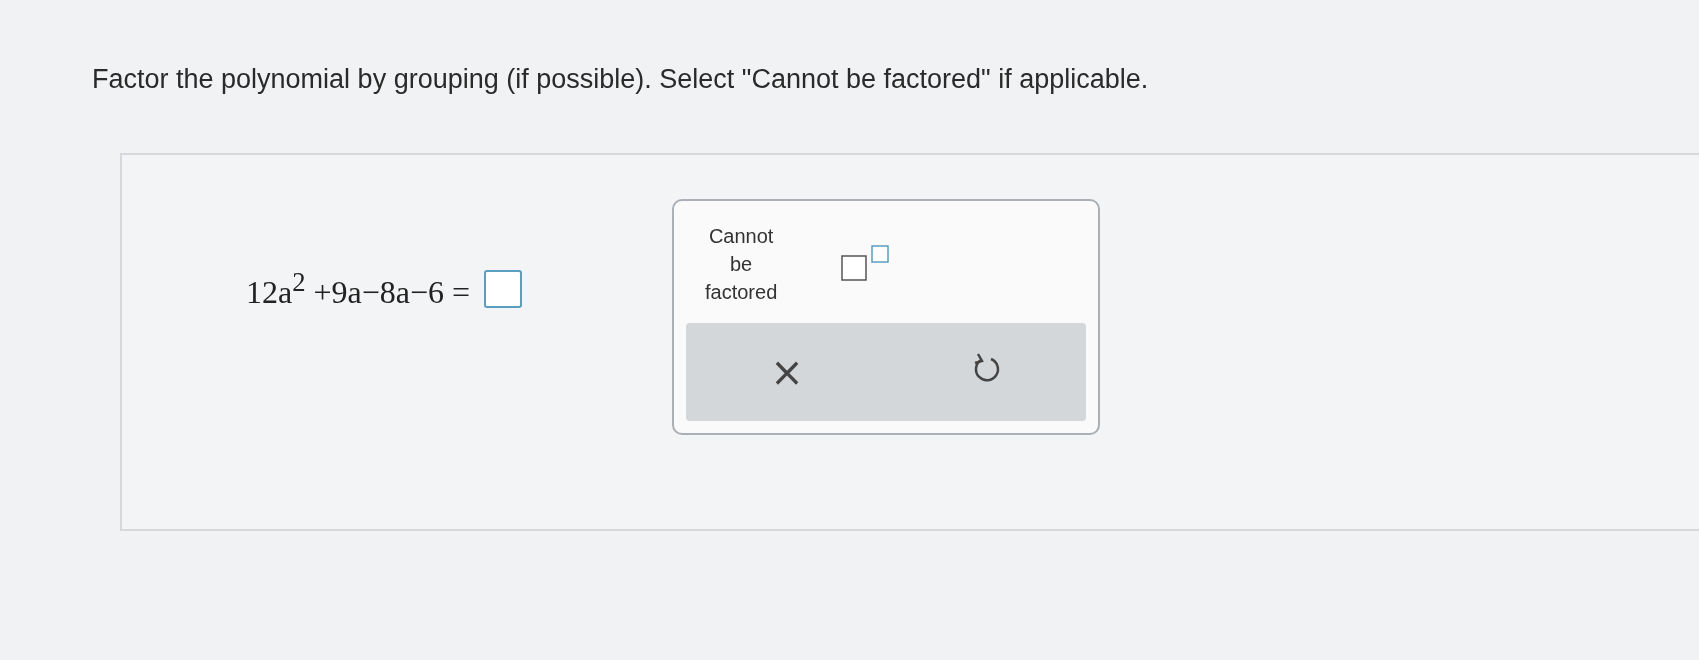  Describe the element at coordinates (621, 79) in the screenshot. I see `question-text: Factor the polynomial by grouping (if possible). Select "Cannot be factored" if applicable.` at that location.